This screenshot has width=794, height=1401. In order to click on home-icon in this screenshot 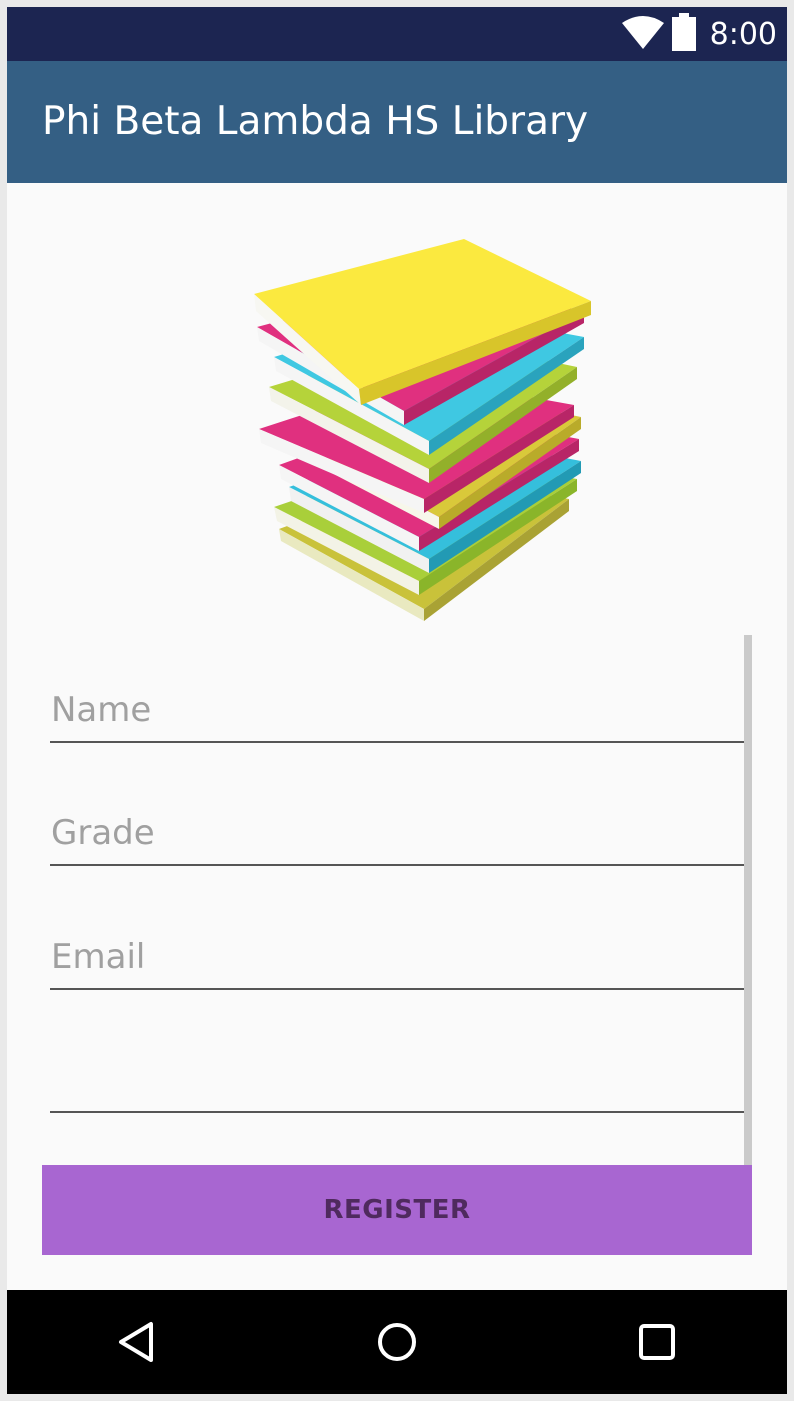, I will do `click(397, 1342)`.